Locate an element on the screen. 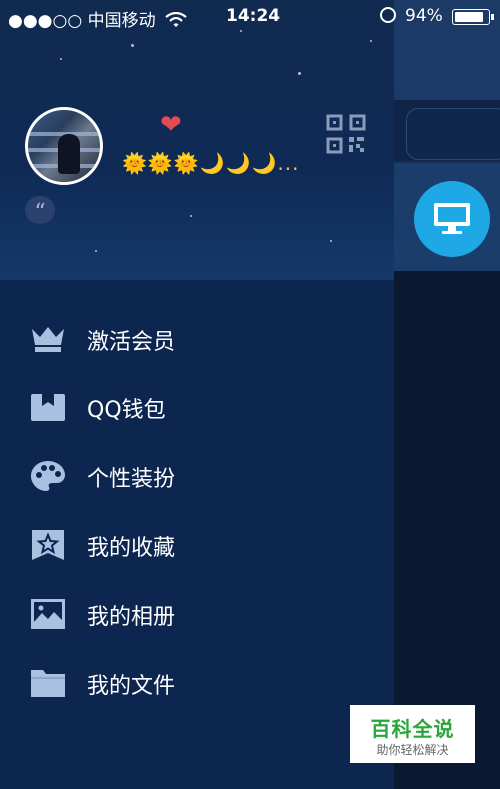 The height and width of the screenshot is (789, 500). carrier-info: ●●●○○ 中国移动 is located at coordinates (97, 18).